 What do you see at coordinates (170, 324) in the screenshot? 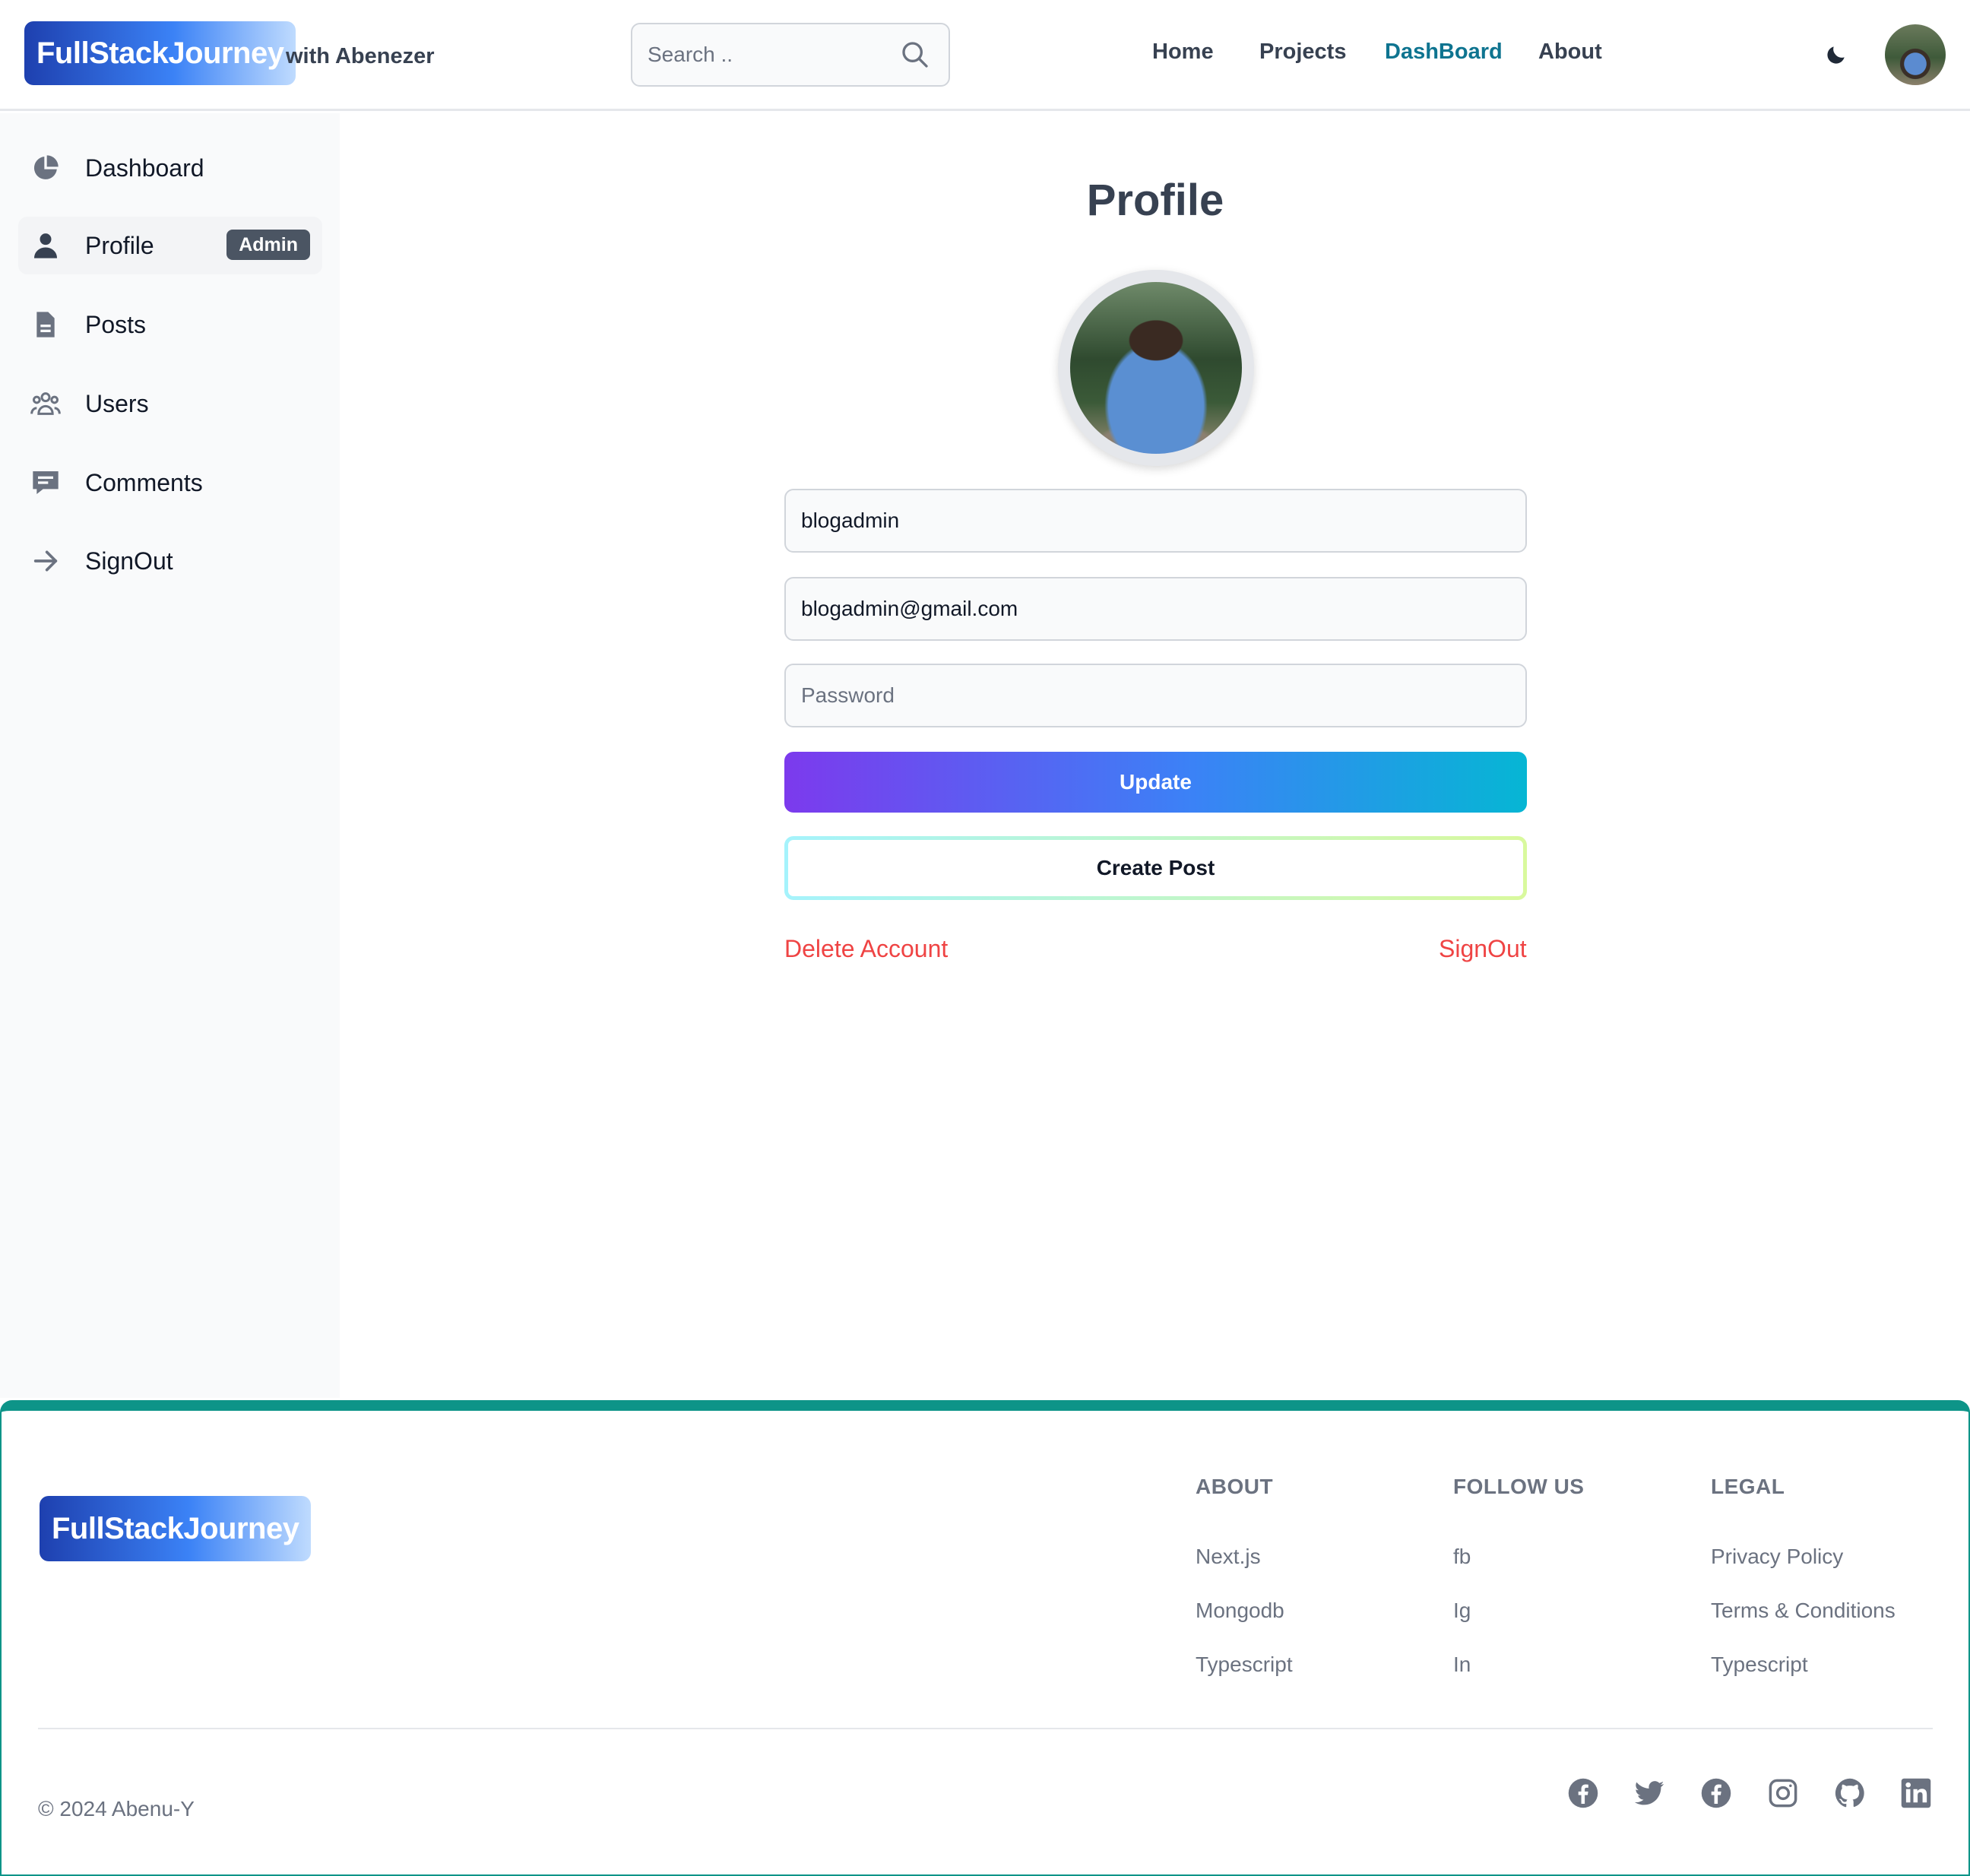
I see `sidebar-item-posts: Posts` at bounding box center [170, 324].